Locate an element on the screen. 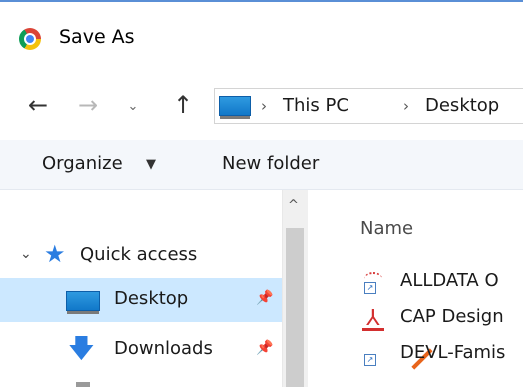 The image size is (523, 387). column-header-name: Name is located at coordinates (386, 228).